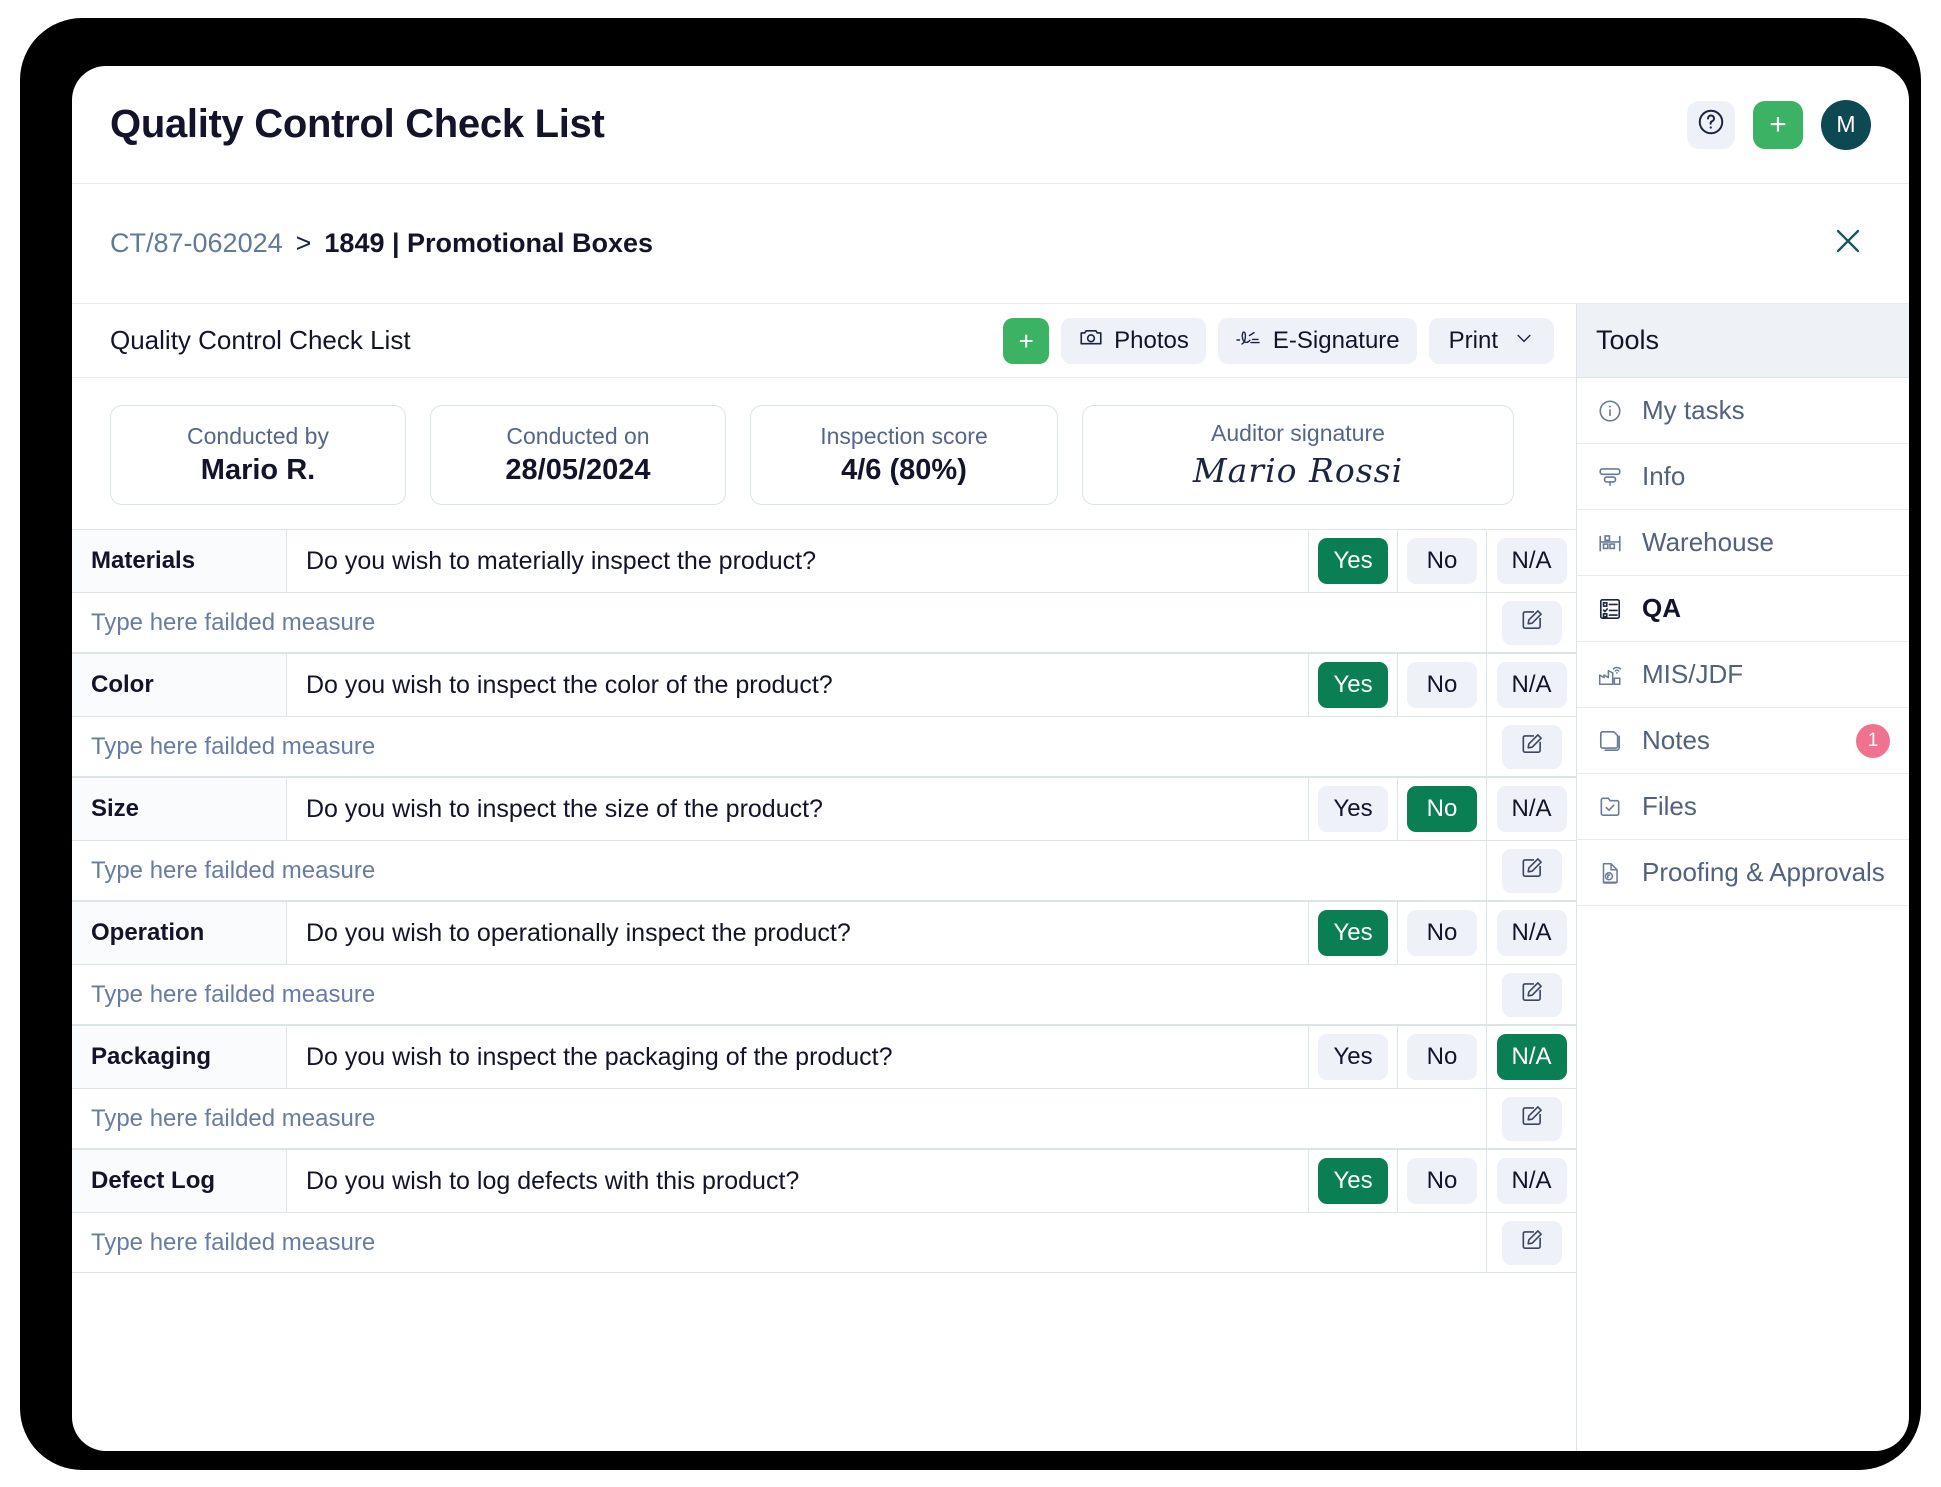 The image size is (1941, 1487). Describe the element at coordinates (1848, 243) in the screenshot. I see `close-button` at that location.